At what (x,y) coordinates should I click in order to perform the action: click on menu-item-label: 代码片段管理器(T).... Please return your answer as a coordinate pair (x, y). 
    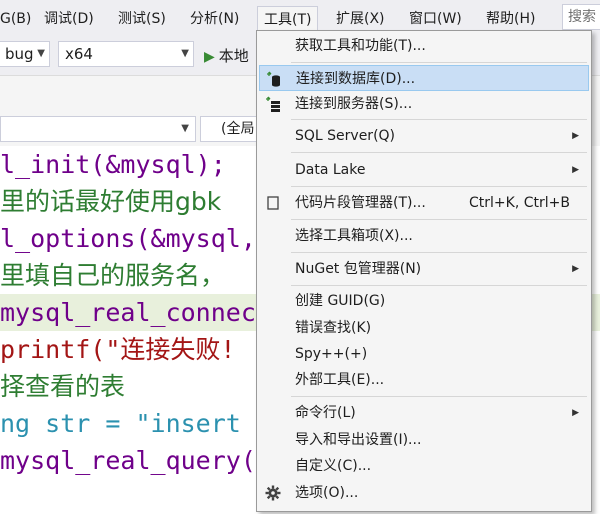
    Looking at the image, I should click on (360, 203).